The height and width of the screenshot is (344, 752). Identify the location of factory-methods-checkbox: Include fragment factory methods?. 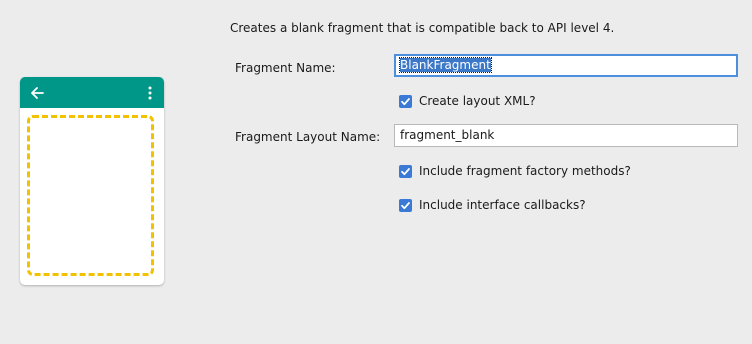
(515, 171).